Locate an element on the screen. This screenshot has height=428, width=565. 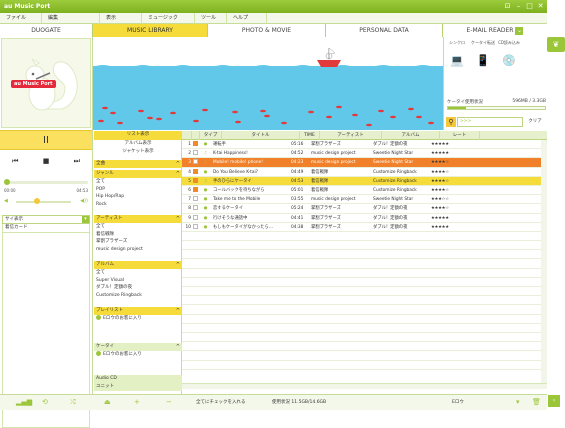
unit-item: ユニット is located at coordinates (138, 387).